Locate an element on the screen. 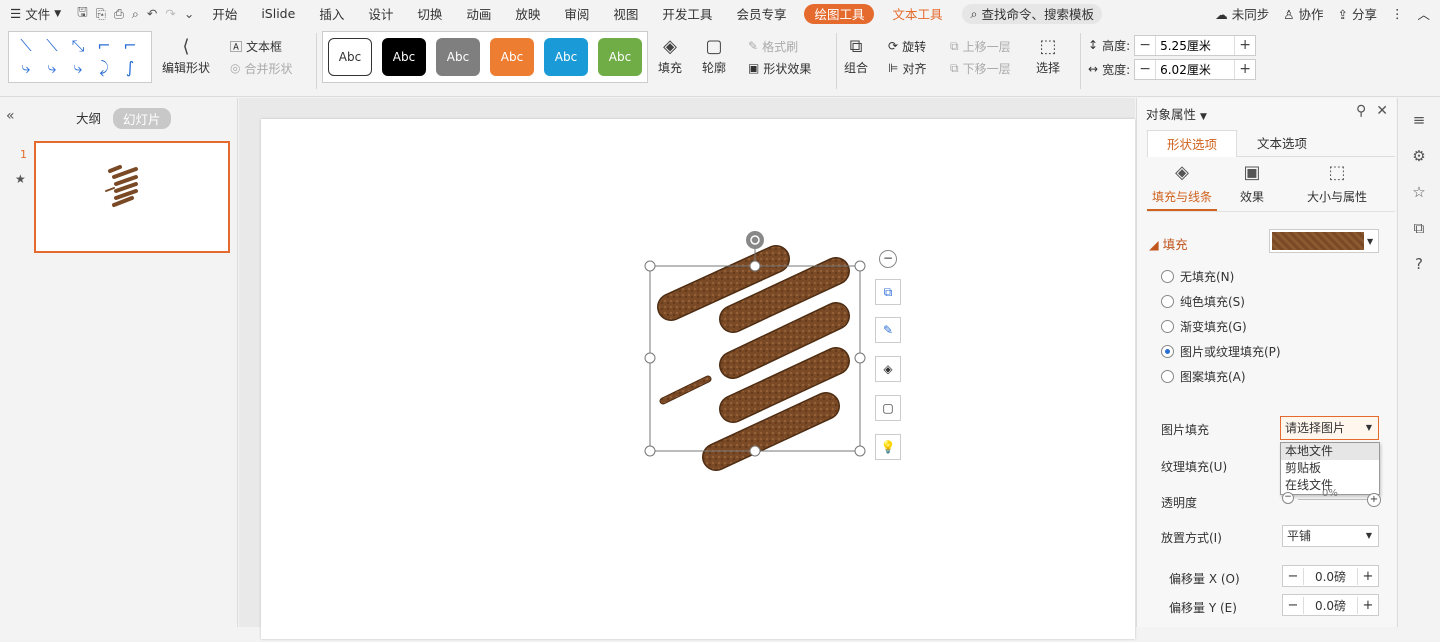 The height and width of the screenshot is (642, 1440). star-icon: ☆ is located at coordinates (1419, 192).